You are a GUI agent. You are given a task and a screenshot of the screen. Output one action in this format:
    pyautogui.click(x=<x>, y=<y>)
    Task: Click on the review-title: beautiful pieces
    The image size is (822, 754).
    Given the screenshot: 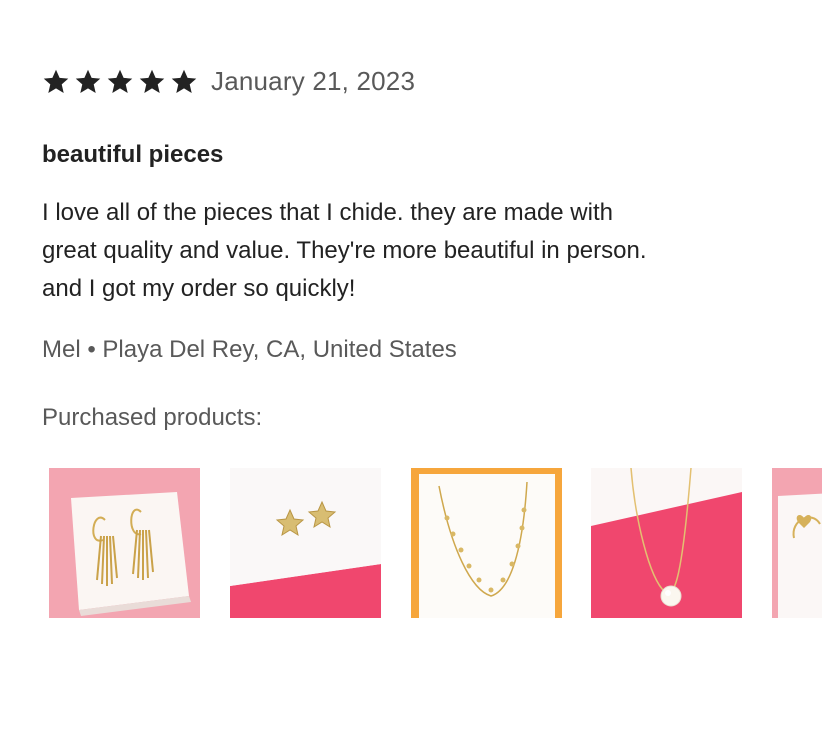 What is the action you would take?
    pyautogui.click(x=133, y=154)
    